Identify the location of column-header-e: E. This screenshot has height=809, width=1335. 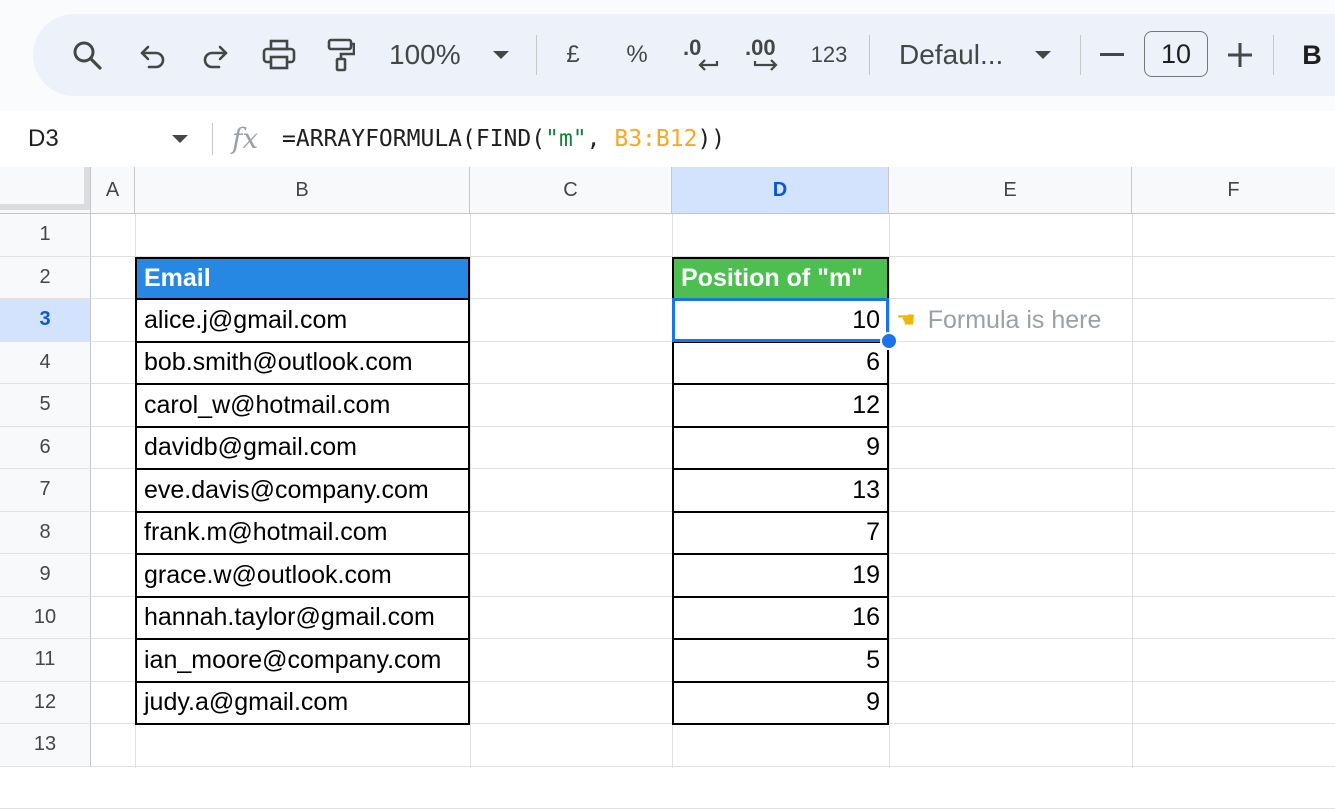
(1010, 190).